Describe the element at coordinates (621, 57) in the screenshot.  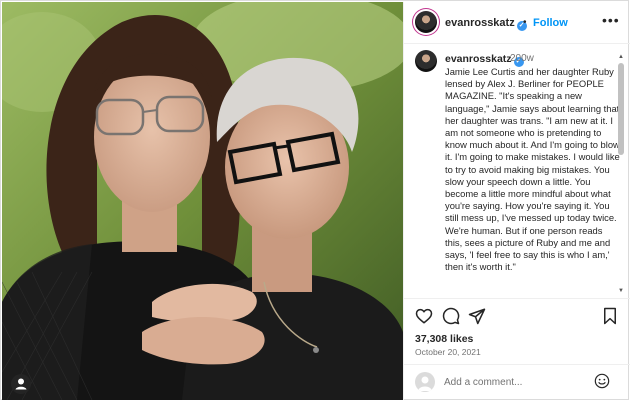
I see `scroll-up-arrow-icon: ▲` at that location.